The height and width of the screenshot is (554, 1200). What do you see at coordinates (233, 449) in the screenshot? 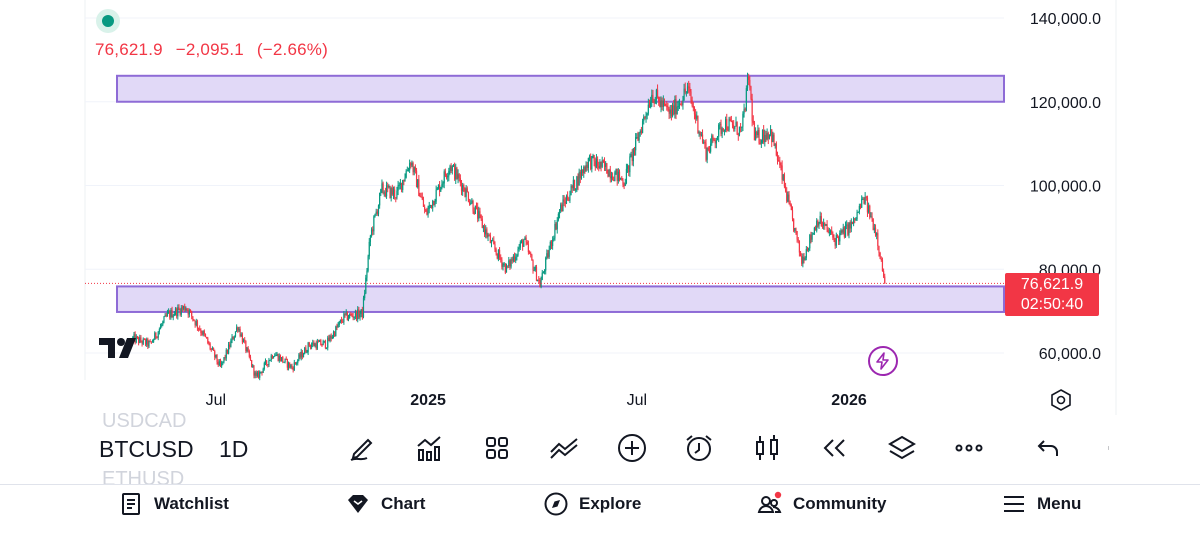
I see `interval-selector: 1D` at bounding box center [233, 449].